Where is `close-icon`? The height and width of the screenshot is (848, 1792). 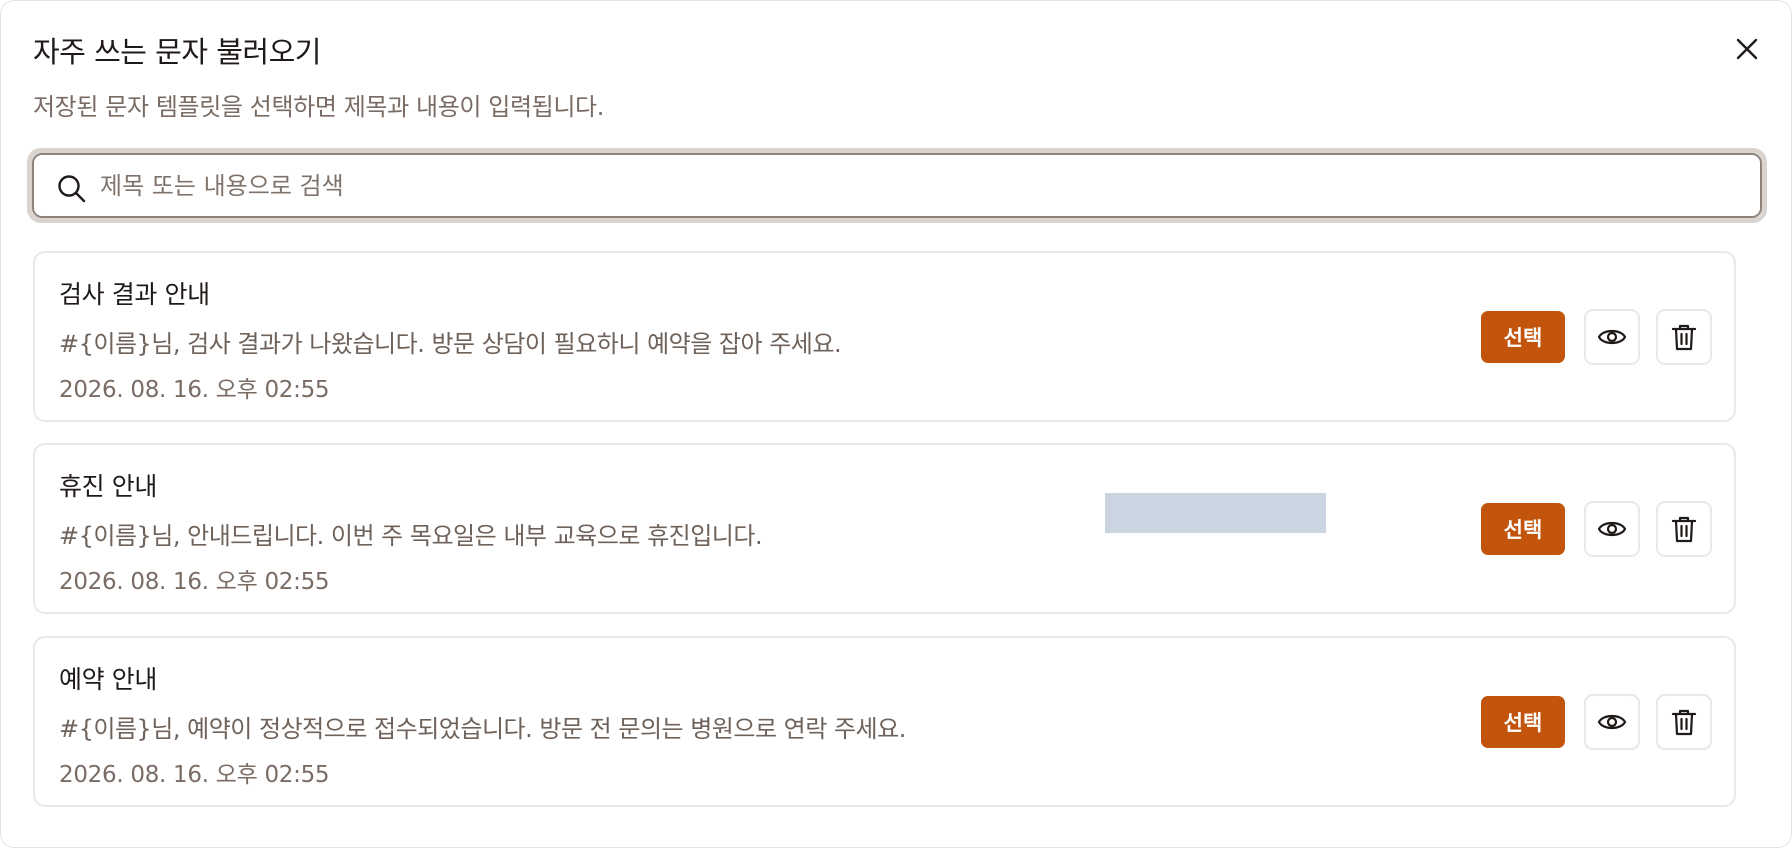 close-icon is located at coordinates (1747, 49).